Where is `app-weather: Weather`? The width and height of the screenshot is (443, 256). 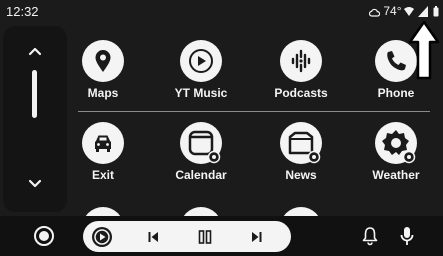 app-weather: Weather is located at coordinates (396, 157).